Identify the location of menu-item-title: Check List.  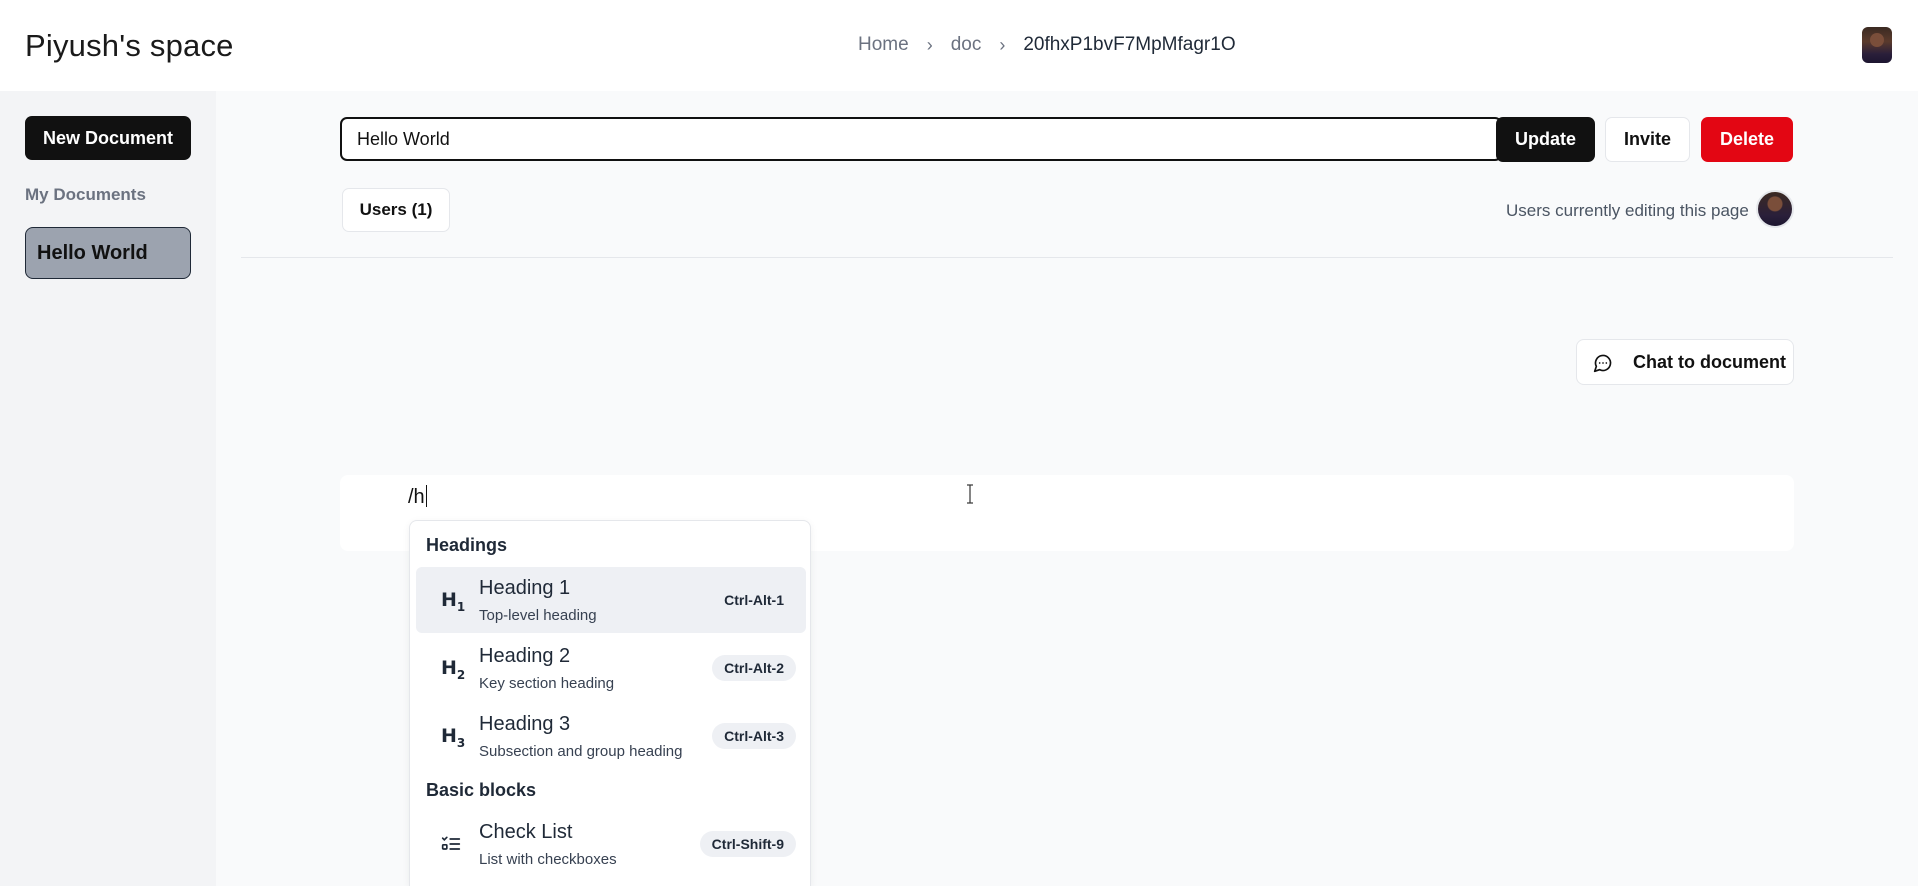
(526, 832).